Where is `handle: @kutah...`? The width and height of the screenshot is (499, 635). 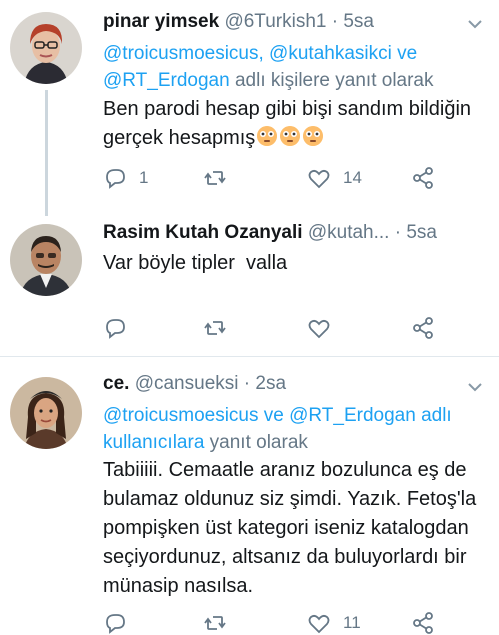 handle: @kutah... is located at coordinates (349, 232).